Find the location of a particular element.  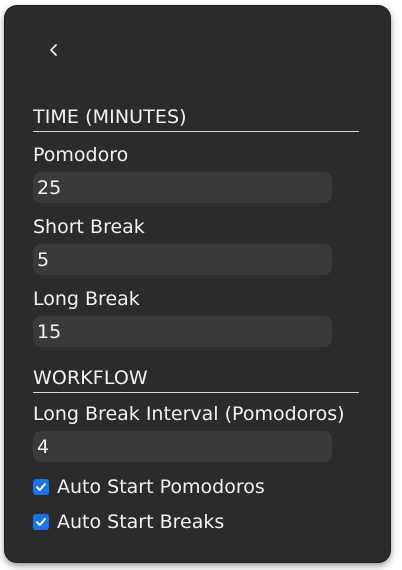

chevron-left-icon is located at coordinates (53, 50).